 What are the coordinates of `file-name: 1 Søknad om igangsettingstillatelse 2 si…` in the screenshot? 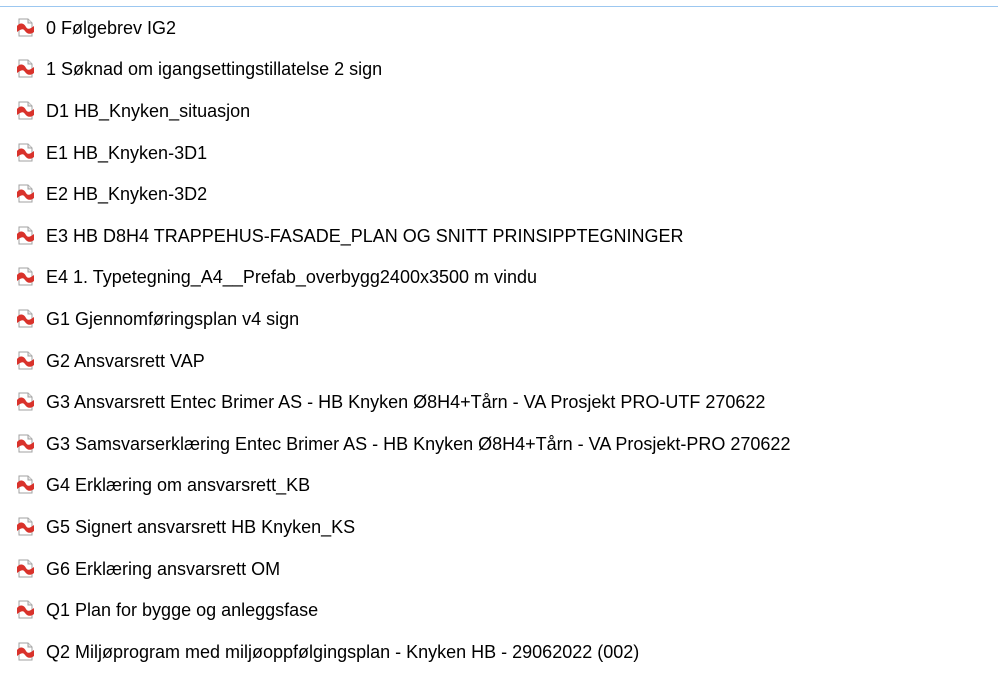 It's located at (214, 69).